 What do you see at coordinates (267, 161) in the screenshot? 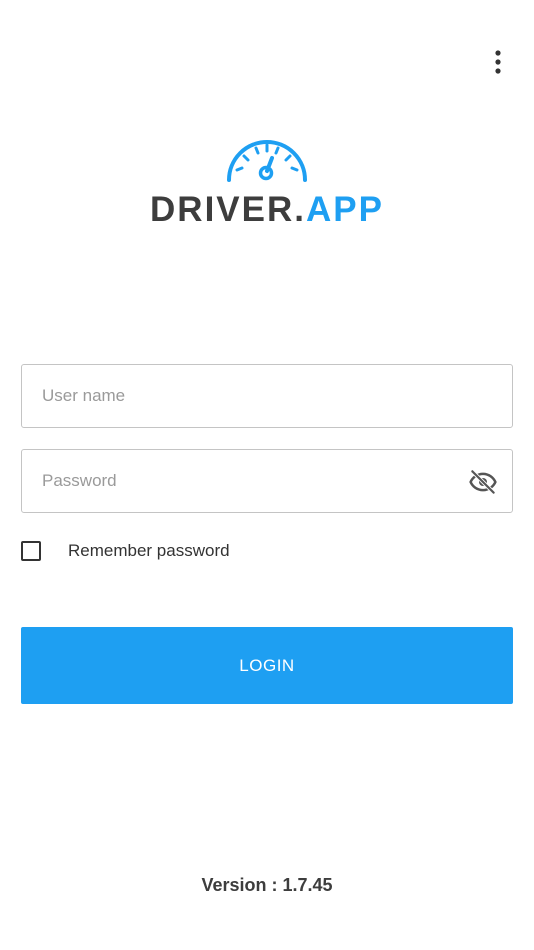
I see `speedometer-icon` at bounding box center [267, 161].